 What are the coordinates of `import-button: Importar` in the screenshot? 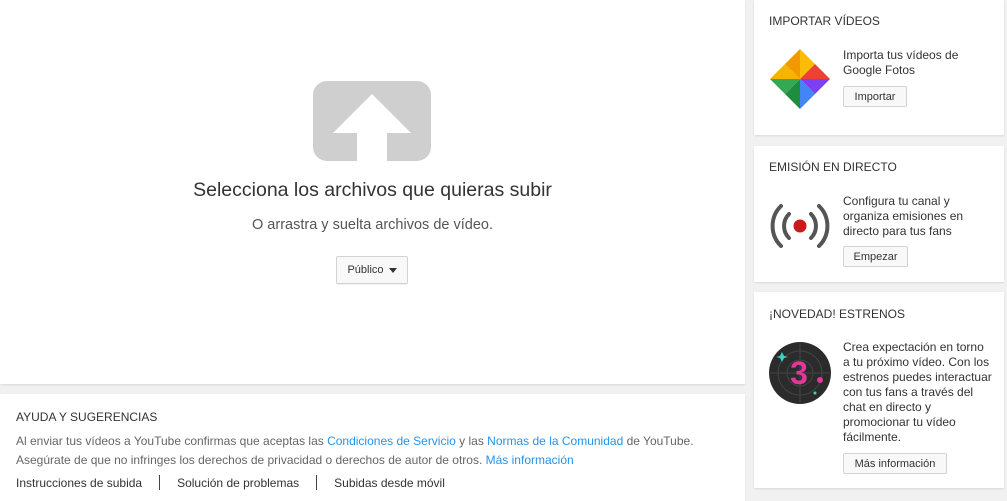 It's located at (875, 96).